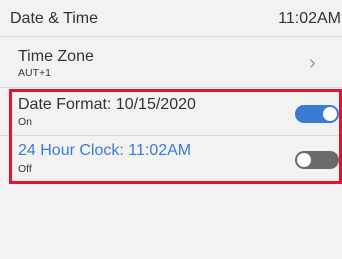 This screenshot has height=259, width=342. I want to click on 24-hour-clock-status: Off, so click(25, 169).